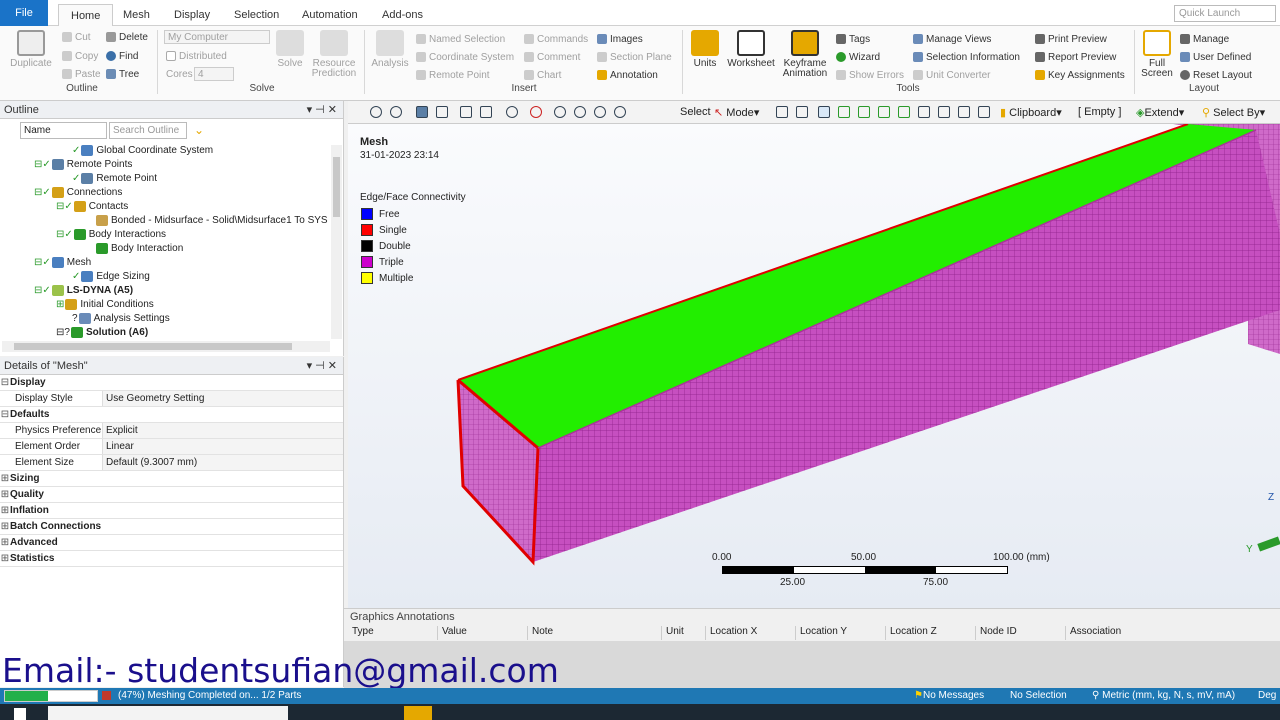  I want to click on delete-button: Delete, so click(127, 37).